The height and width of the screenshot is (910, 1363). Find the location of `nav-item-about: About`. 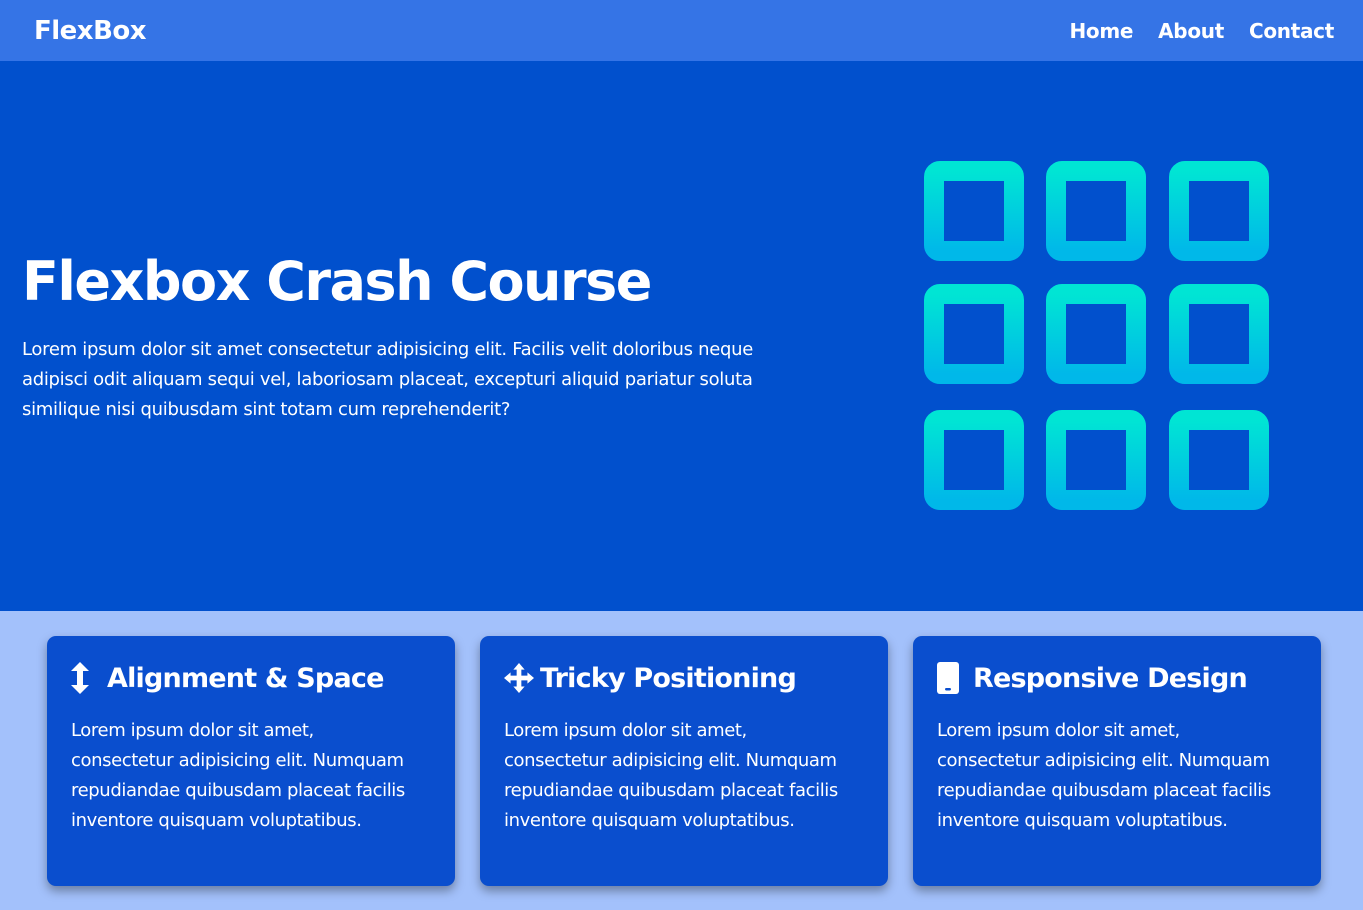

nav-item-about: About is located at coordinates (1191, 31).